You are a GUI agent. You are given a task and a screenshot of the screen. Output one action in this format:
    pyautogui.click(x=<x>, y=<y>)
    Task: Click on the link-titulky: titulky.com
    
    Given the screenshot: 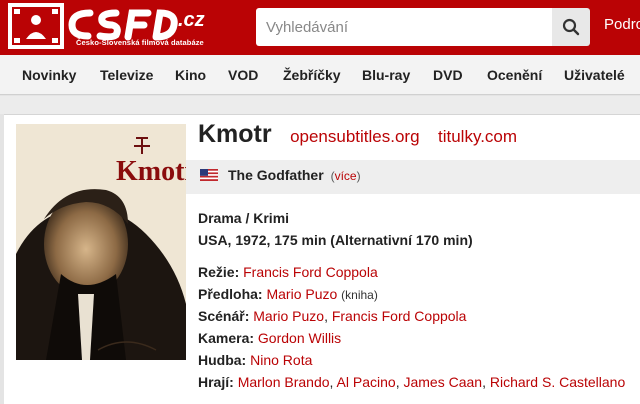 What is the action you would take?
    pyautogui.click(x=477, y=136)
    